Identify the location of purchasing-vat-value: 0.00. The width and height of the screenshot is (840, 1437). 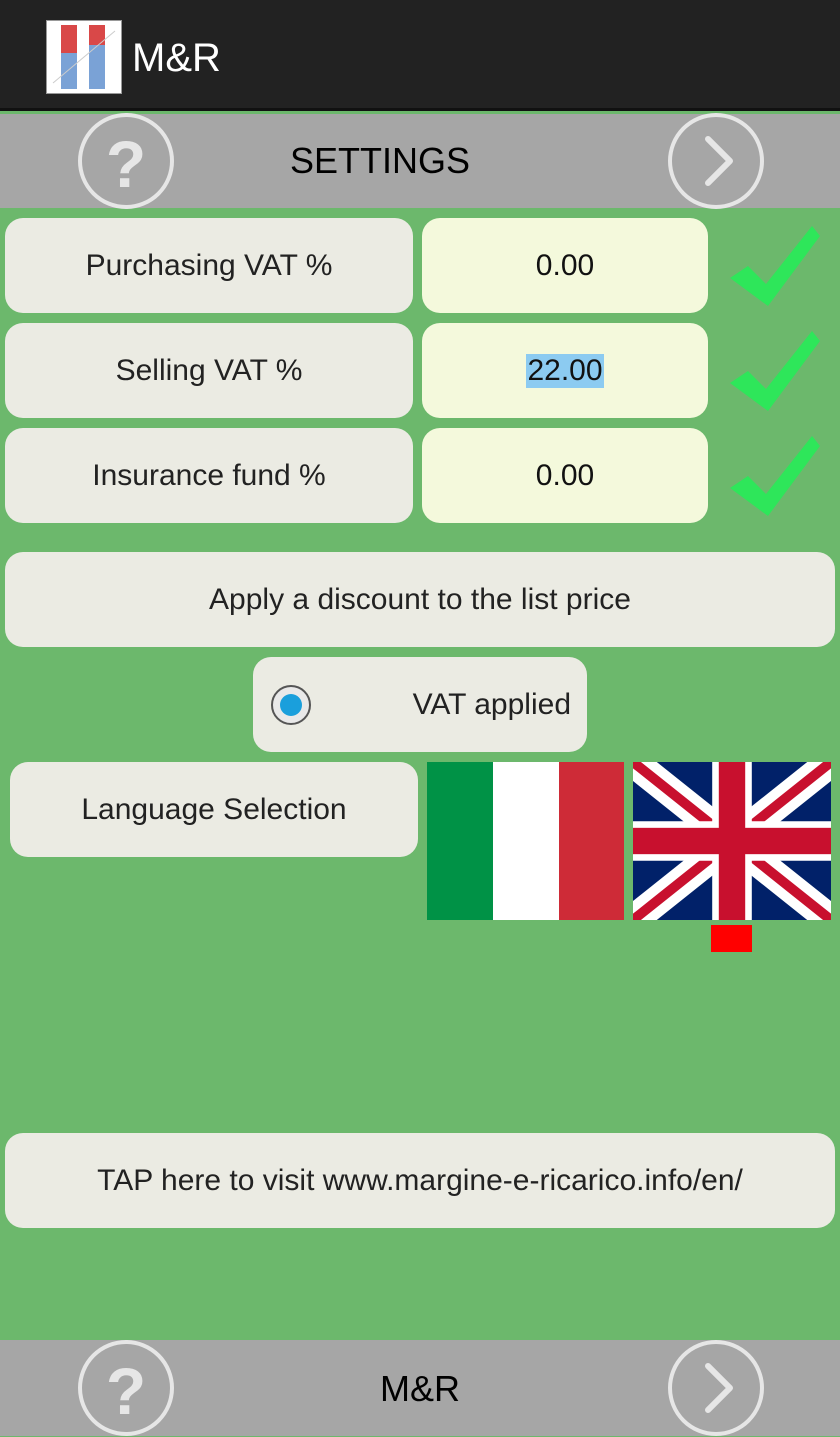
(565, 265).